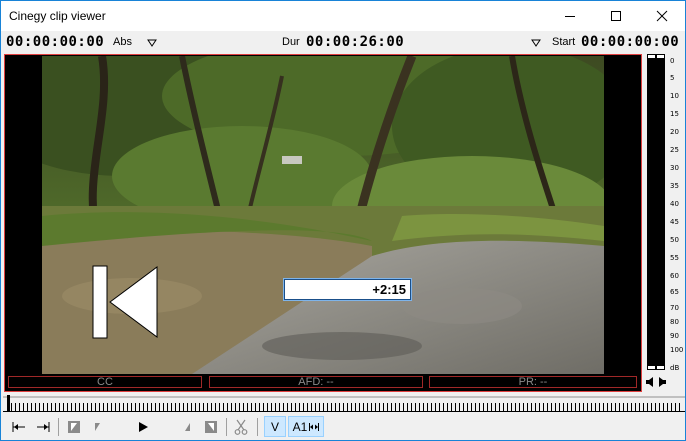 This screenshot has width=686, height=441. I want to click on minimize-icon, so click(570, 16).